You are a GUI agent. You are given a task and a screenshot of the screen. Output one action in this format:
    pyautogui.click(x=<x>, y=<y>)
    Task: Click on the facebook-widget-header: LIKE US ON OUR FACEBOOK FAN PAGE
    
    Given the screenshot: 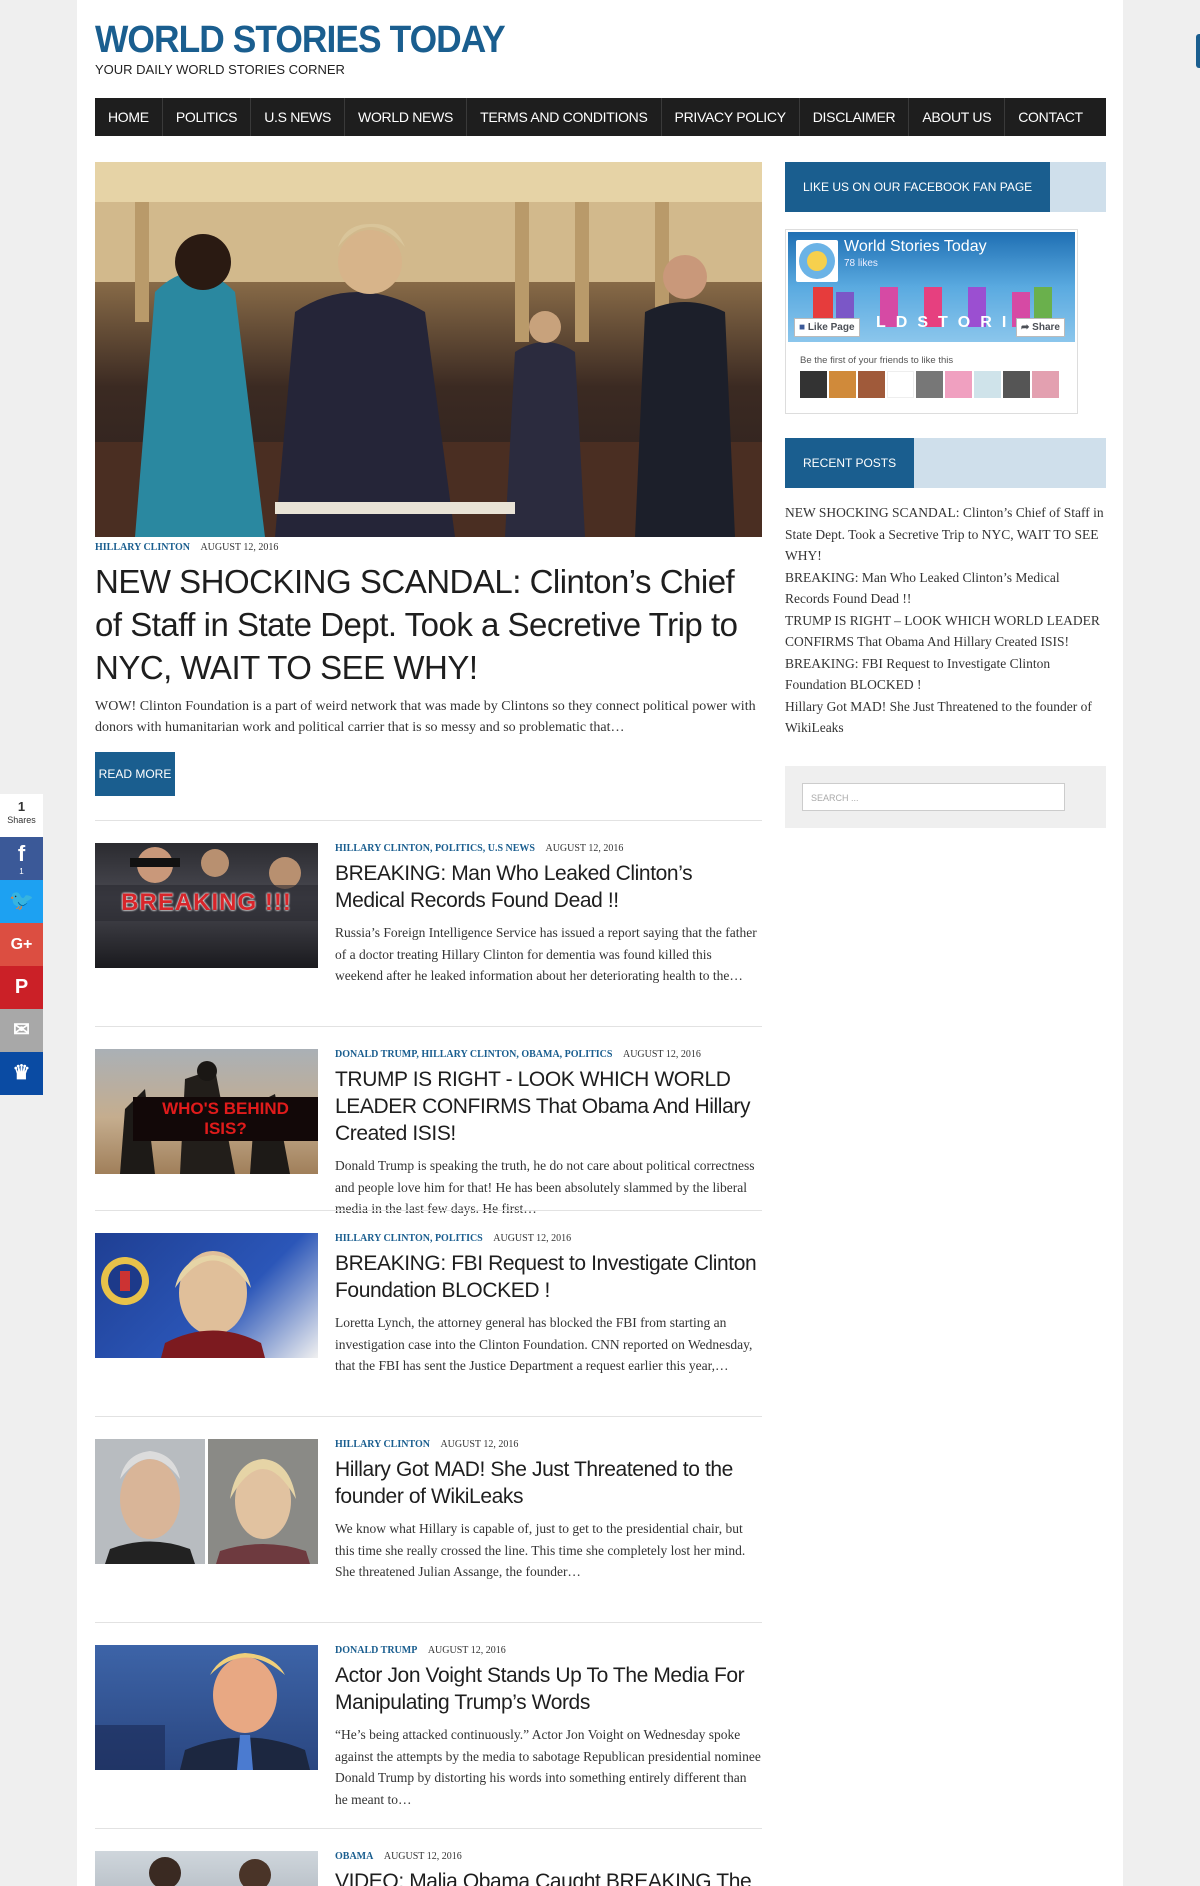 What is the action you would take?
    pyautogui.click(x=945, y=187)
    